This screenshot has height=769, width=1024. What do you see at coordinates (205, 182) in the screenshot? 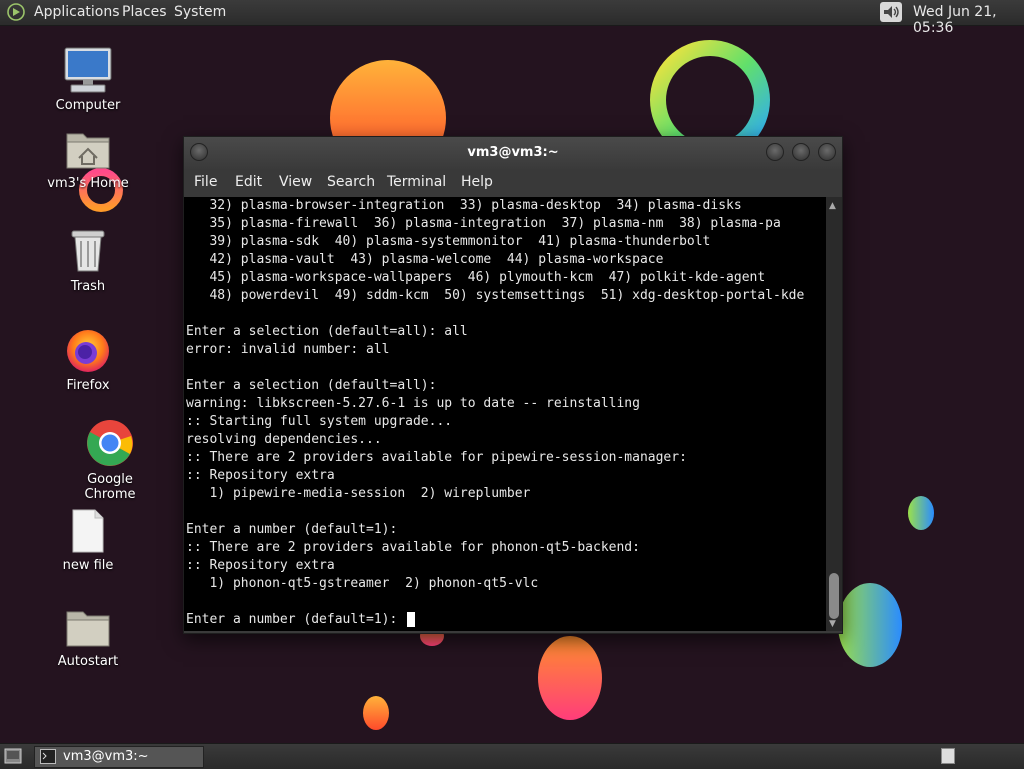
I see `menu-file: File` at bounding box center [205, 182].